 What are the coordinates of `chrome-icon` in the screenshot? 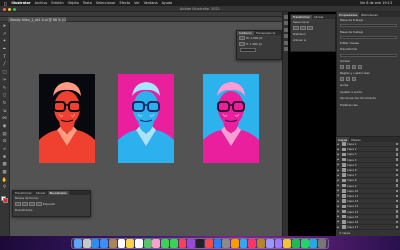 It's located at (287, 243).